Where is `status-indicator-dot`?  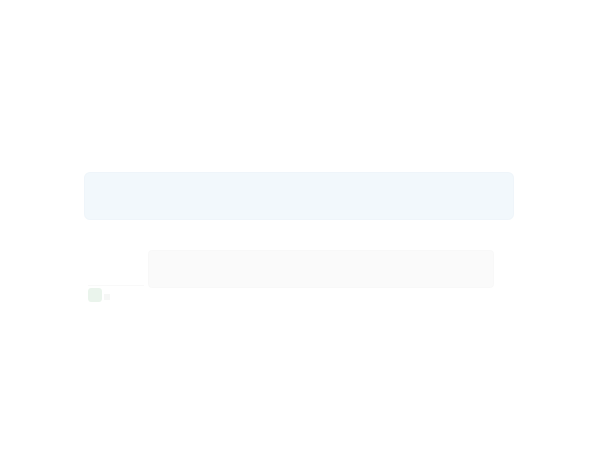
status-indicator-dot is located at coordinates (107, 297).